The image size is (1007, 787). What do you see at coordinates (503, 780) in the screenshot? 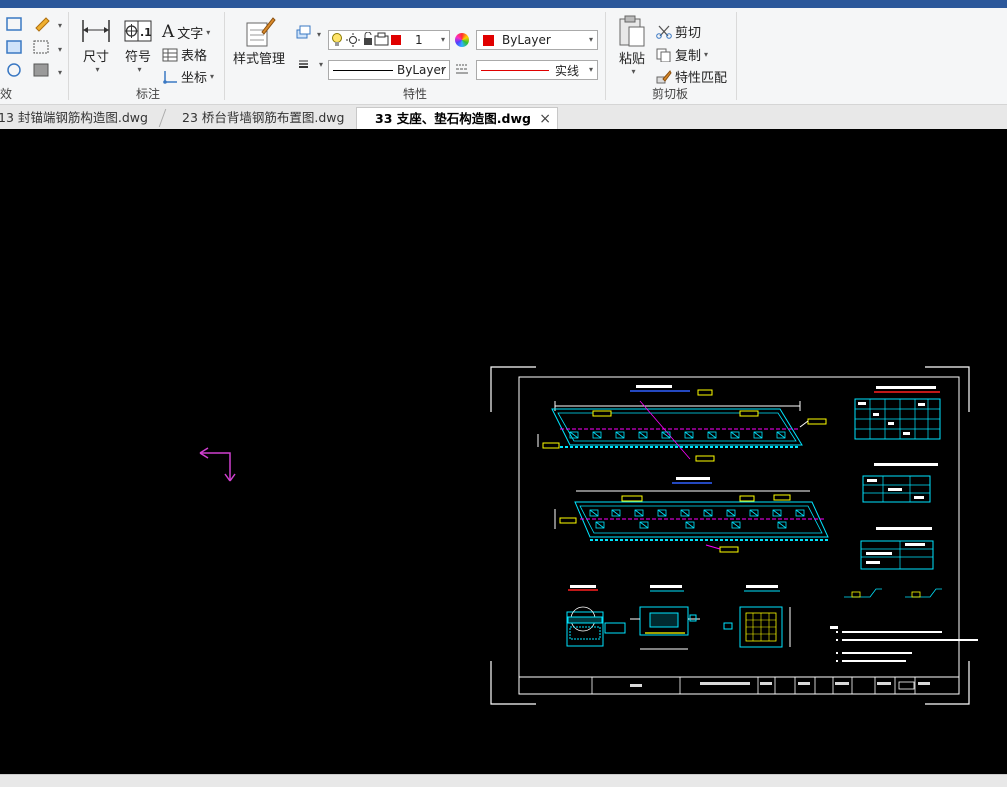
I see `status-bar` at bounding box center [503, 780].